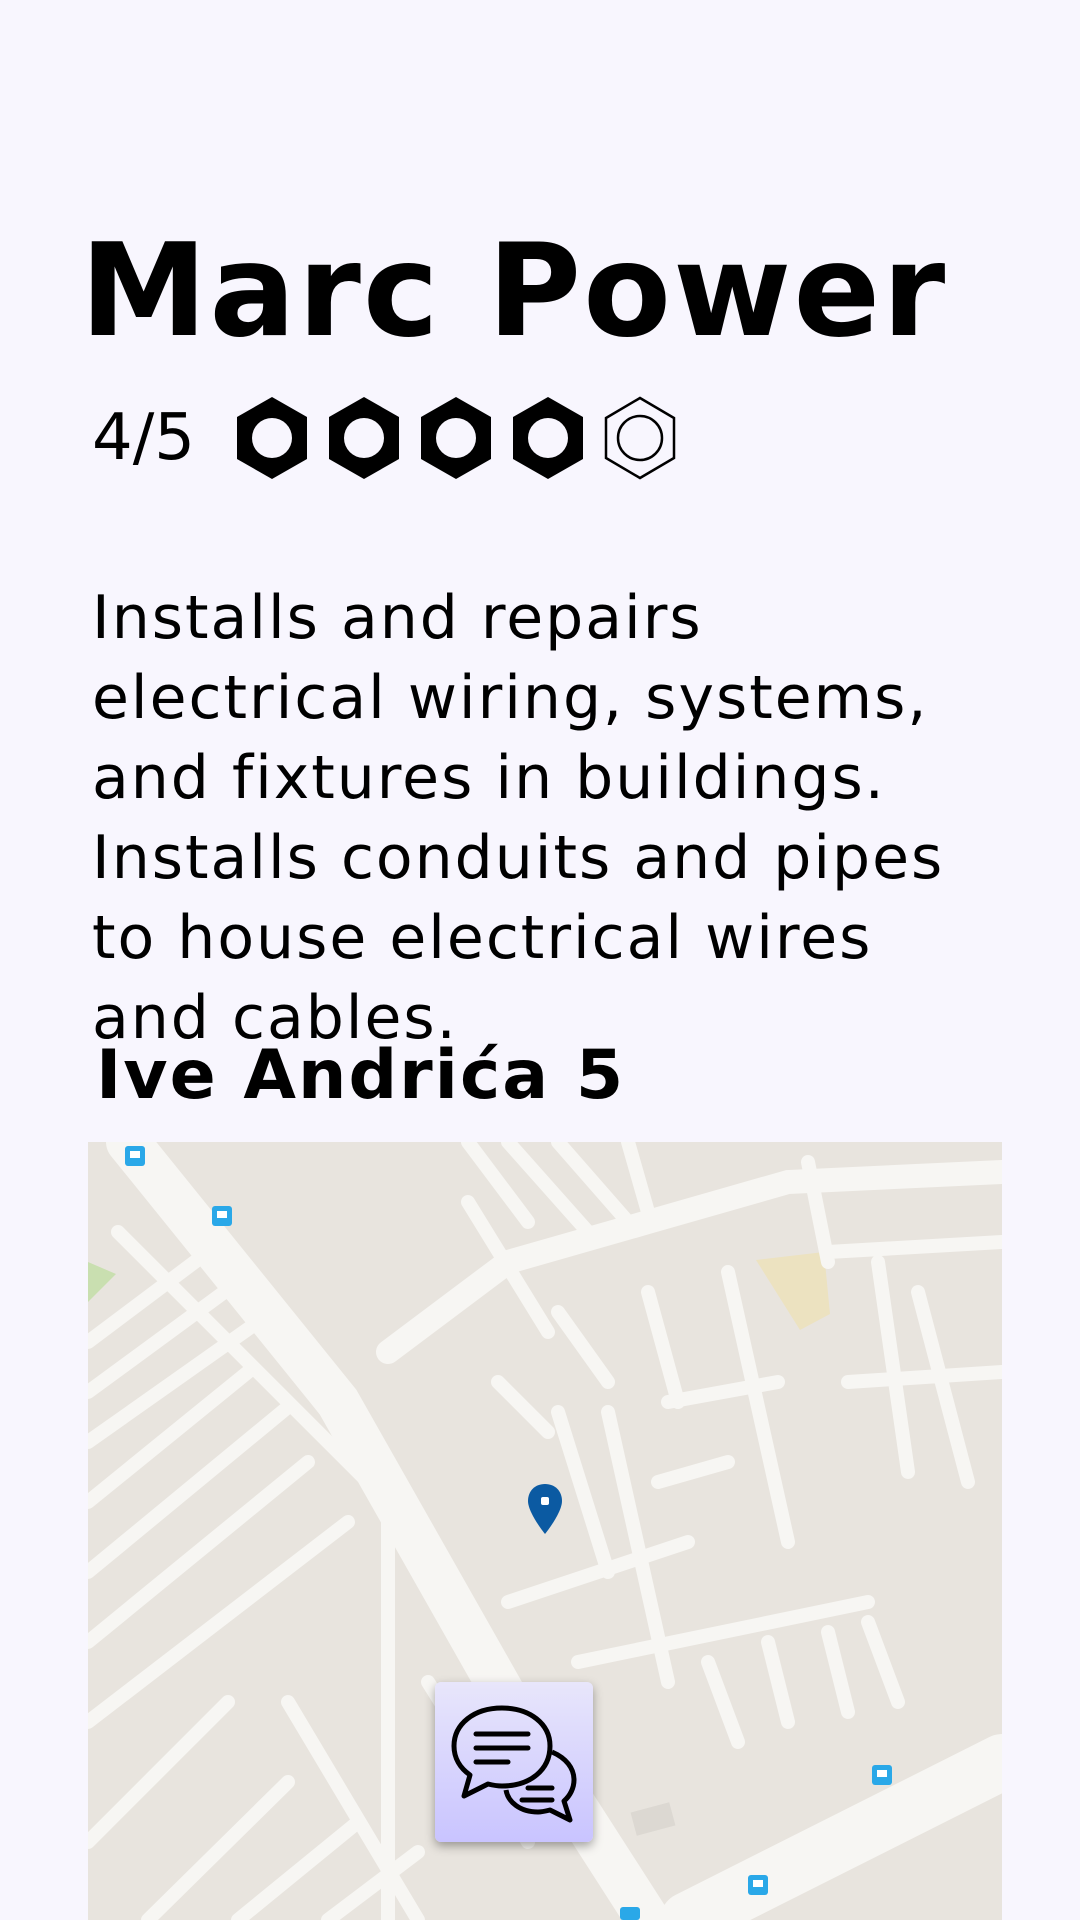 This screenshot has height=1920, width=1080. Describe the element at coordinates (640, 438) in the screenshot. I see `hex-nut-icon-empty` at that location.